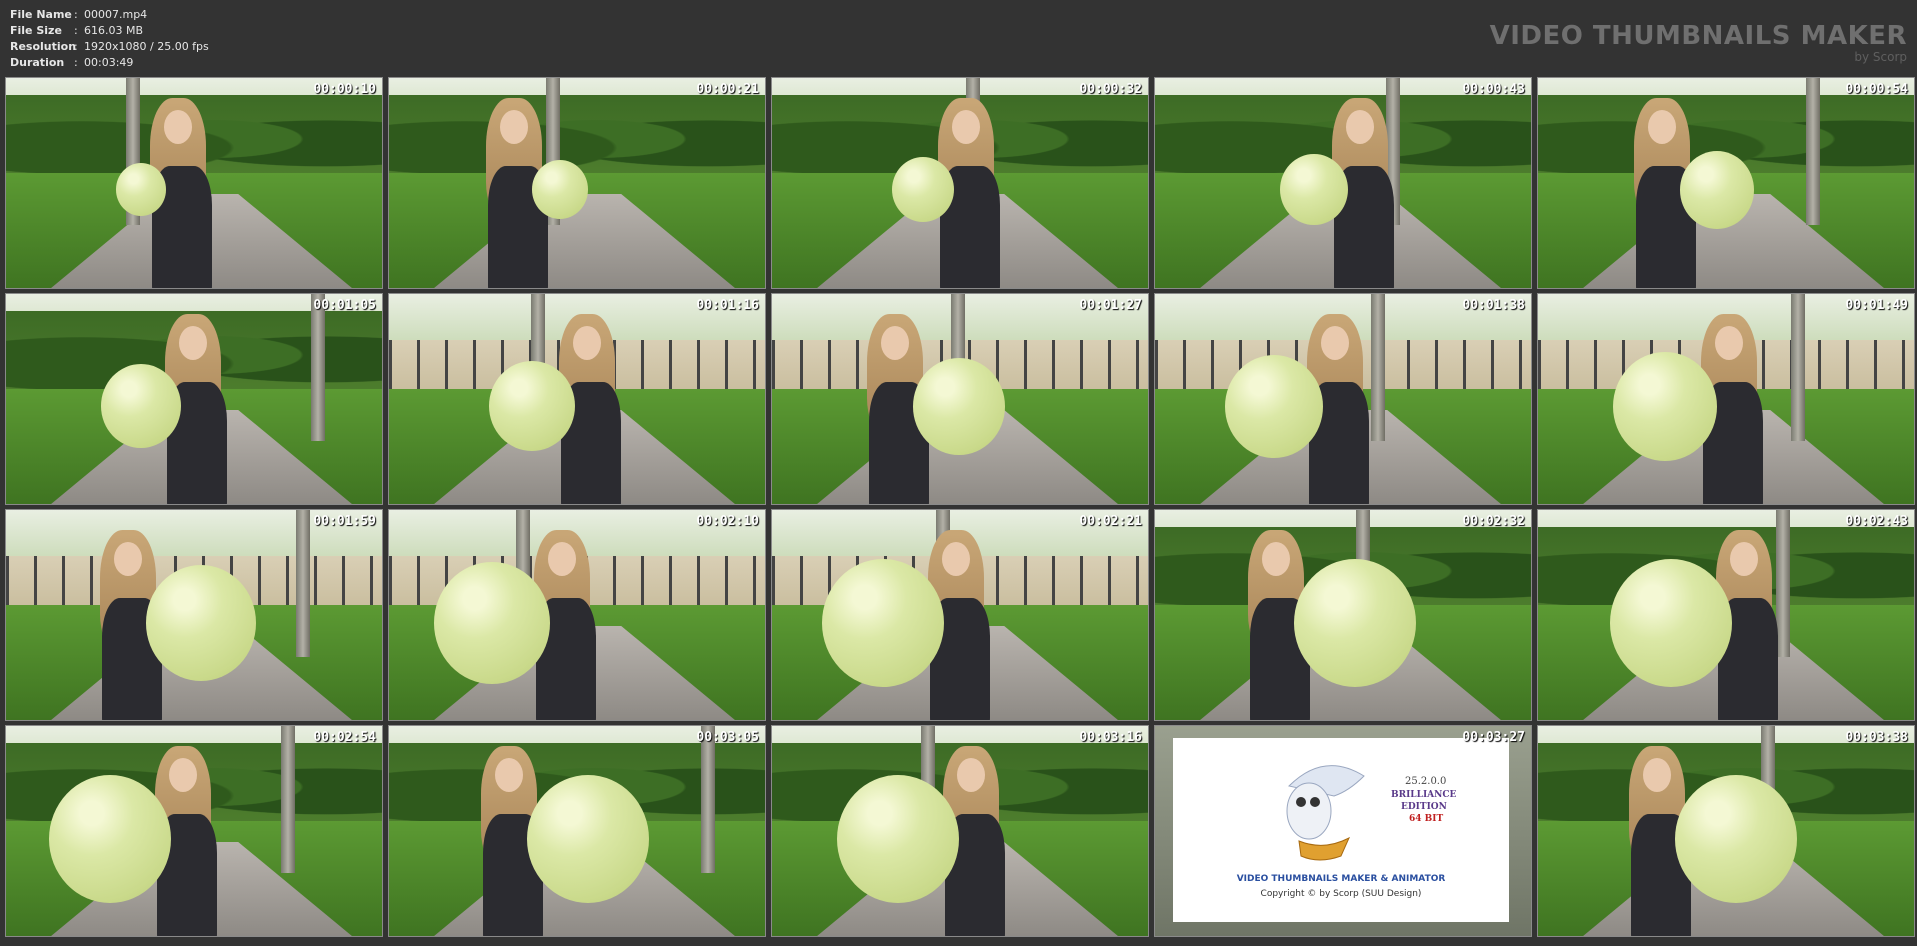 This screenshot has height=946, width=1917. I want to click on thumbnail-frame: 00:01:38, so click(1343, 399).